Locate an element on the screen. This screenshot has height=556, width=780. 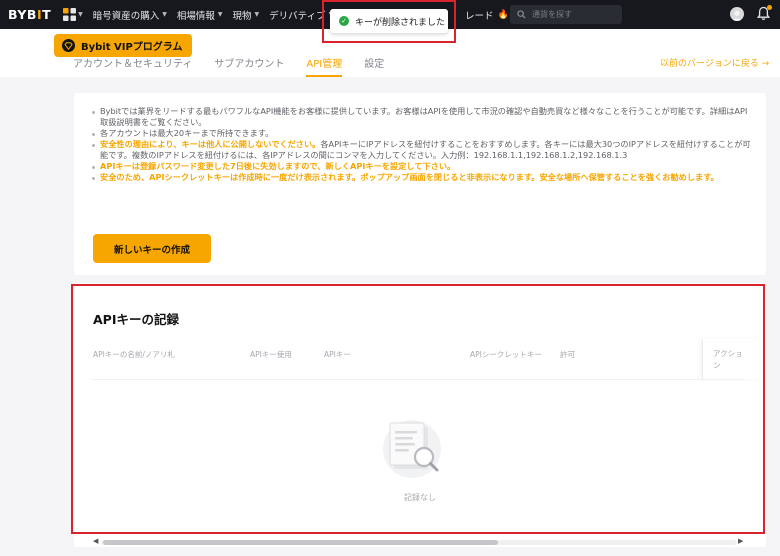
account-tabs: アカウント＆セキュリティ サブアカウント API管理 設定 is located at coordinates (239, 66).